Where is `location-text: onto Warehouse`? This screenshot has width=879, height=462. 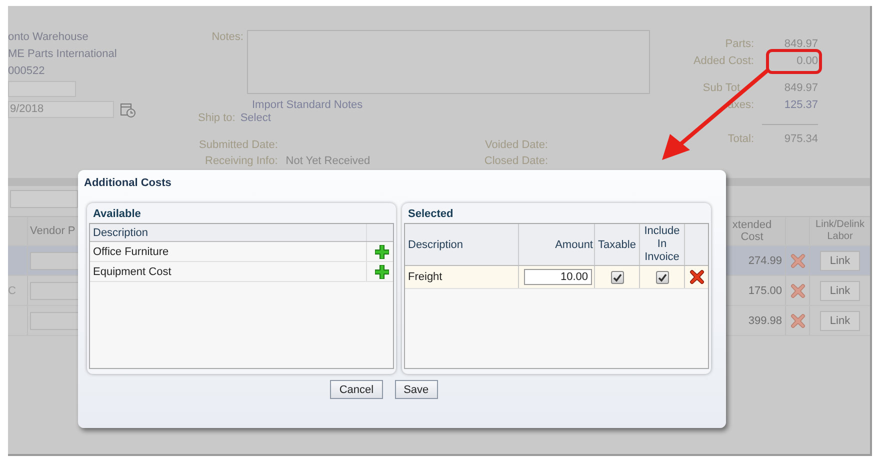
location-text: onto Warehouse is located at coordinates (49, 37).